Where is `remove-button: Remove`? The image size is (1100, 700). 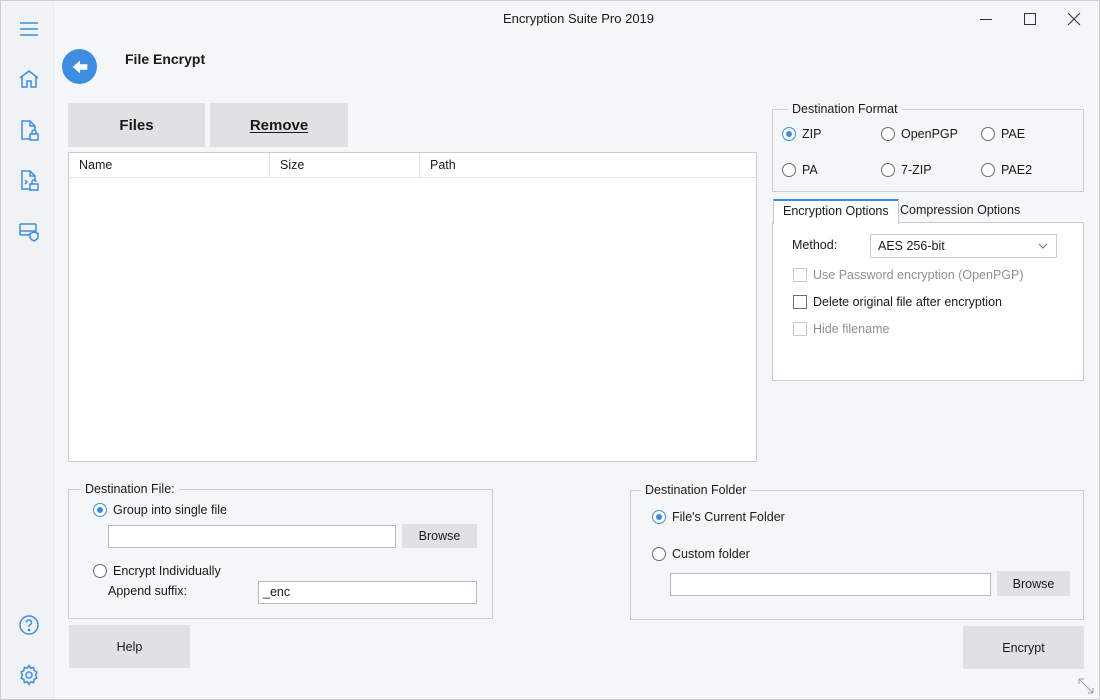
remove-button: Remove is located at coordinates (279, 125).